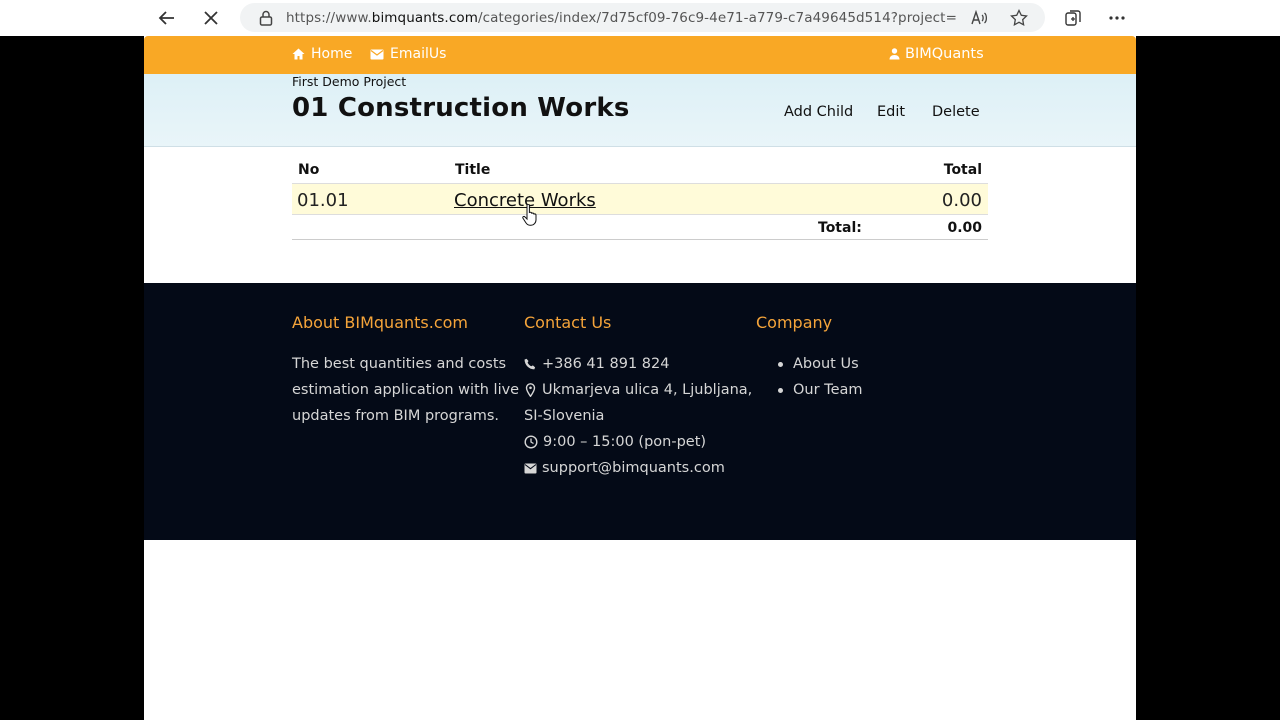 This screenshot has height=720, width=1280. What do you see at coordinates (640, 55) in the screenshot?
I see `top-navbar: Home EmailUs BIMQuants` at bounding box center [640, 55].